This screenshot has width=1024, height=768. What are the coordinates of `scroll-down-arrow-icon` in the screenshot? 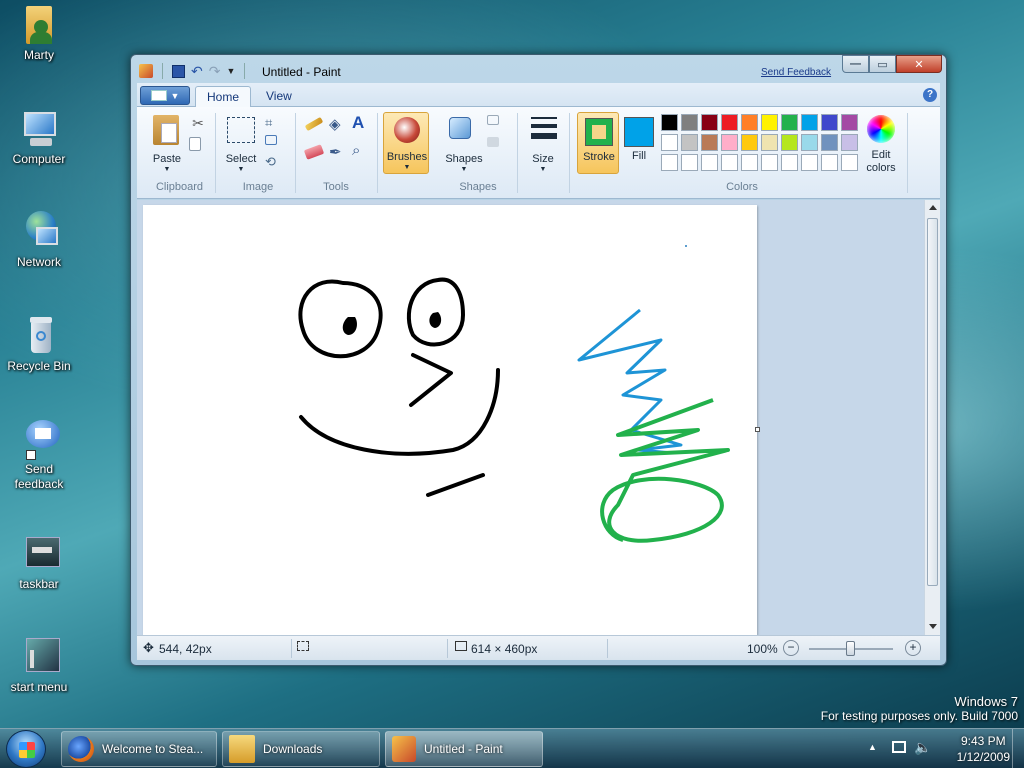 It's located at (933, 626).